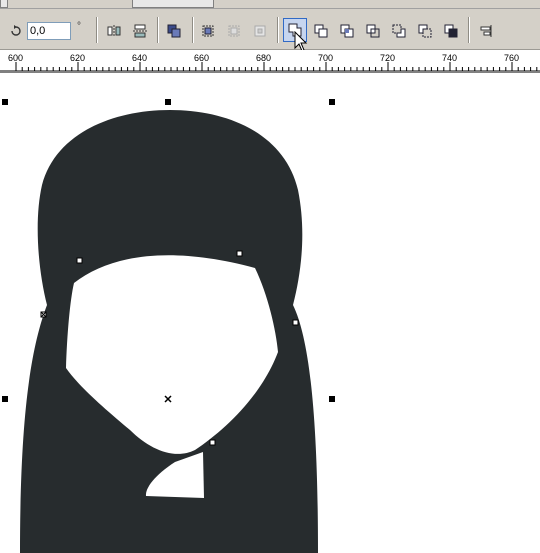  Describe the element at coordinates (264, 58) in the screenshot. I see `ruler-label: 680` at that location.